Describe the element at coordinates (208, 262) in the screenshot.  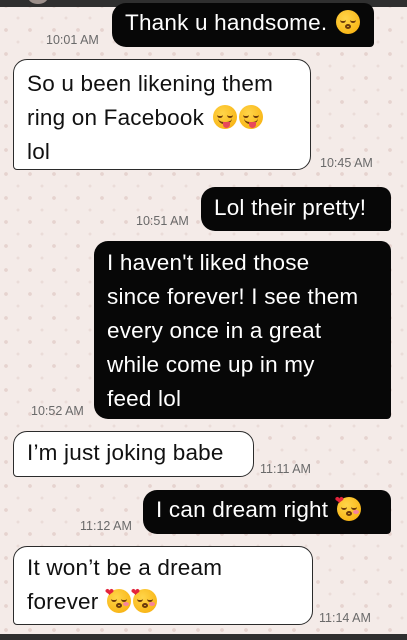
I see `message-line: I haven't liked those` at that location.